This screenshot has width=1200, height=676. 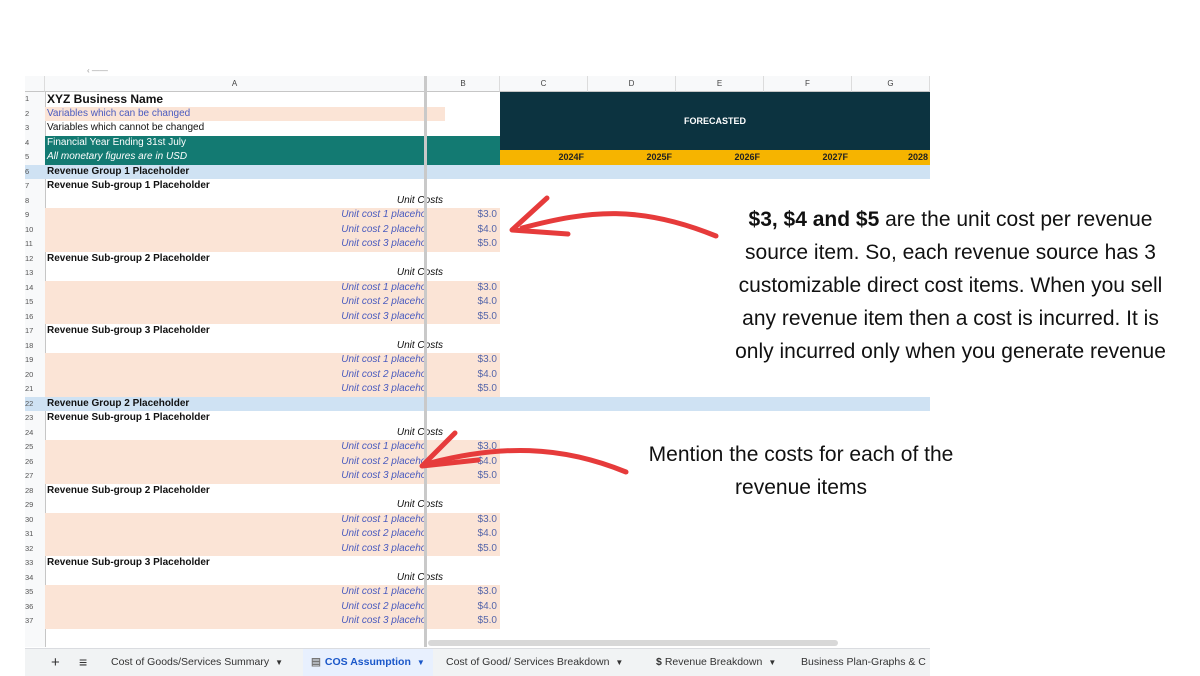 What do you see at coordinates (32, 563) in the screenshot?
I see `row-number: 33` at bounding box center [32, 563].